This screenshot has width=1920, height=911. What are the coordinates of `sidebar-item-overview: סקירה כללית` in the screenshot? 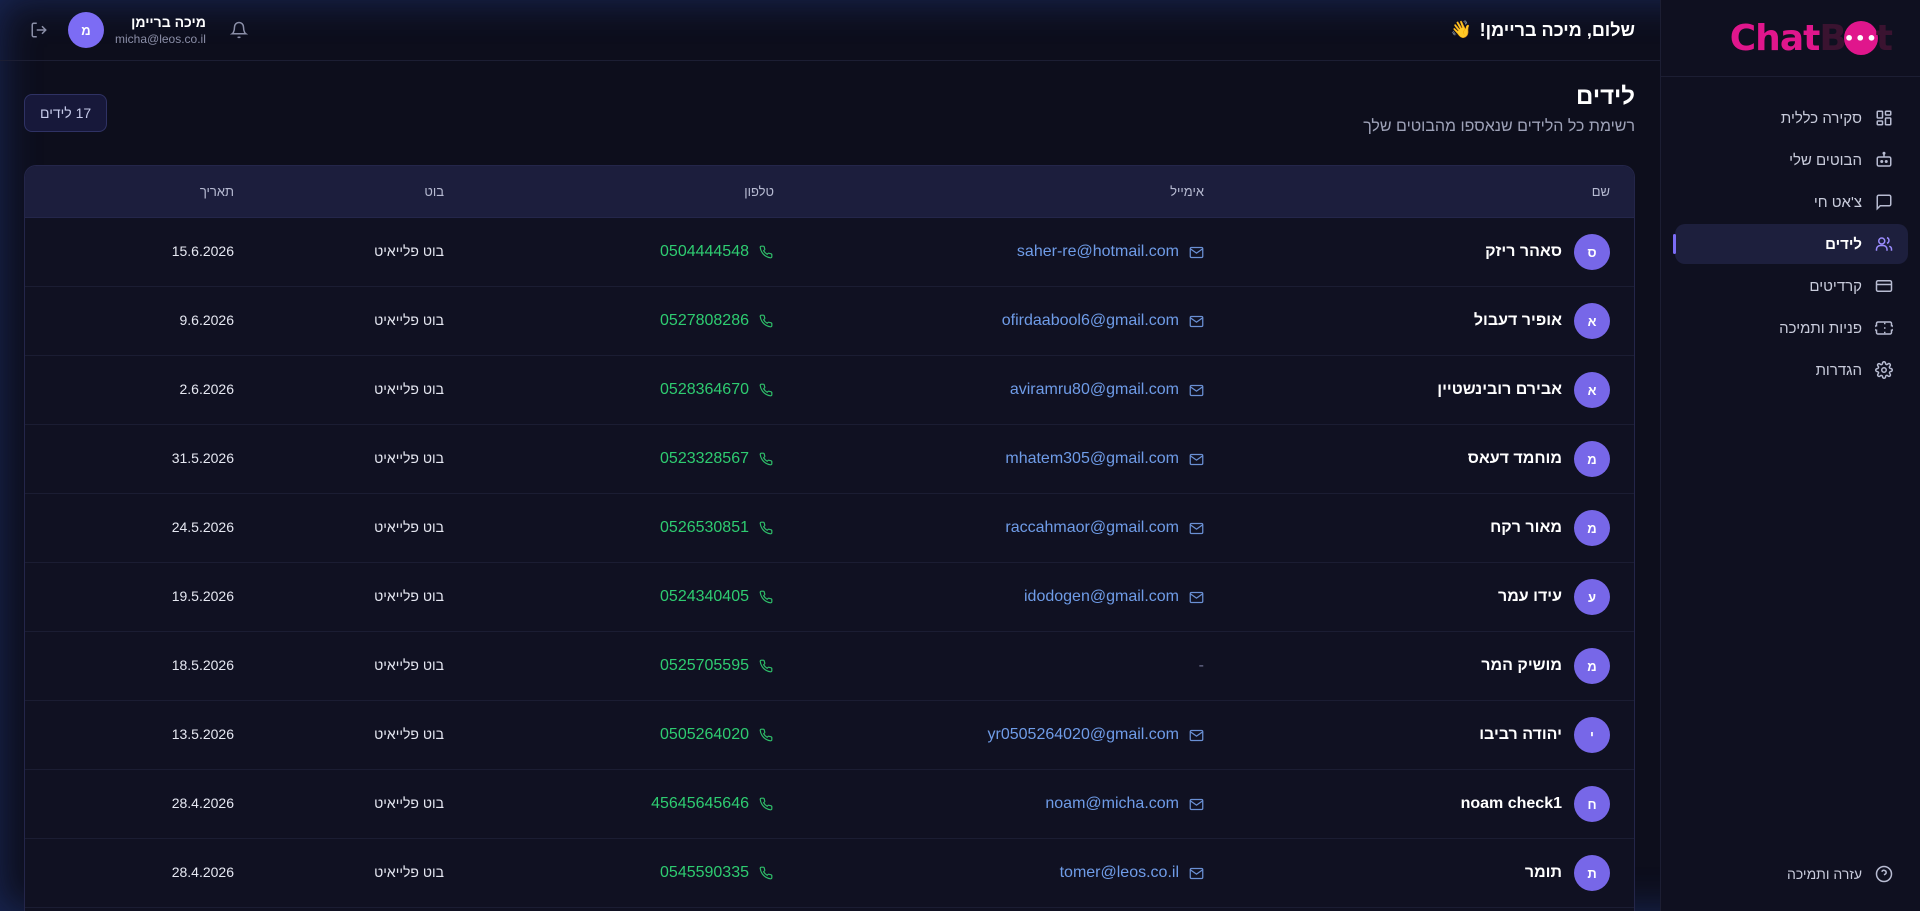 It's located at (1791, 118).